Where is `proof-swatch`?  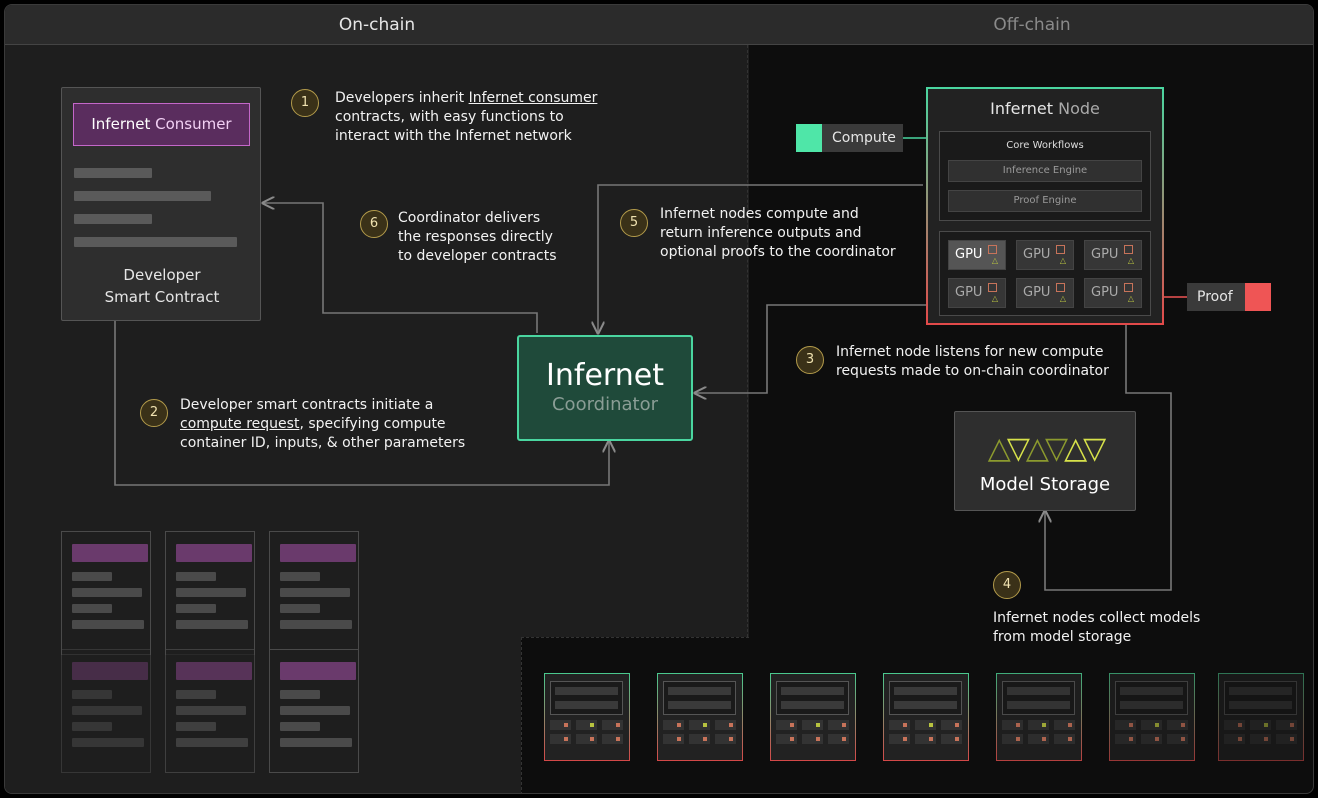 proof-swatch is located at coordinates (1258, 297).